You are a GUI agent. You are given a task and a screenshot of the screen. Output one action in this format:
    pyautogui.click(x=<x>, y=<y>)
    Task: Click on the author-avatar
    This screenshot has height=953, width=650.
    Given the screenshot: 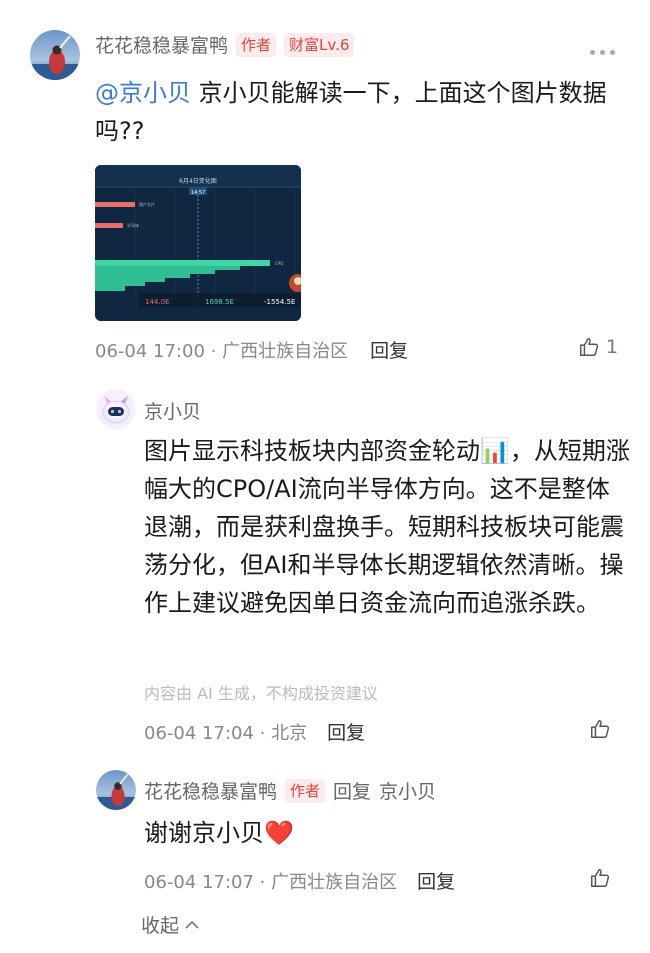 What is the action you would take?
    pyautogui.click(x=55, y=55)
    